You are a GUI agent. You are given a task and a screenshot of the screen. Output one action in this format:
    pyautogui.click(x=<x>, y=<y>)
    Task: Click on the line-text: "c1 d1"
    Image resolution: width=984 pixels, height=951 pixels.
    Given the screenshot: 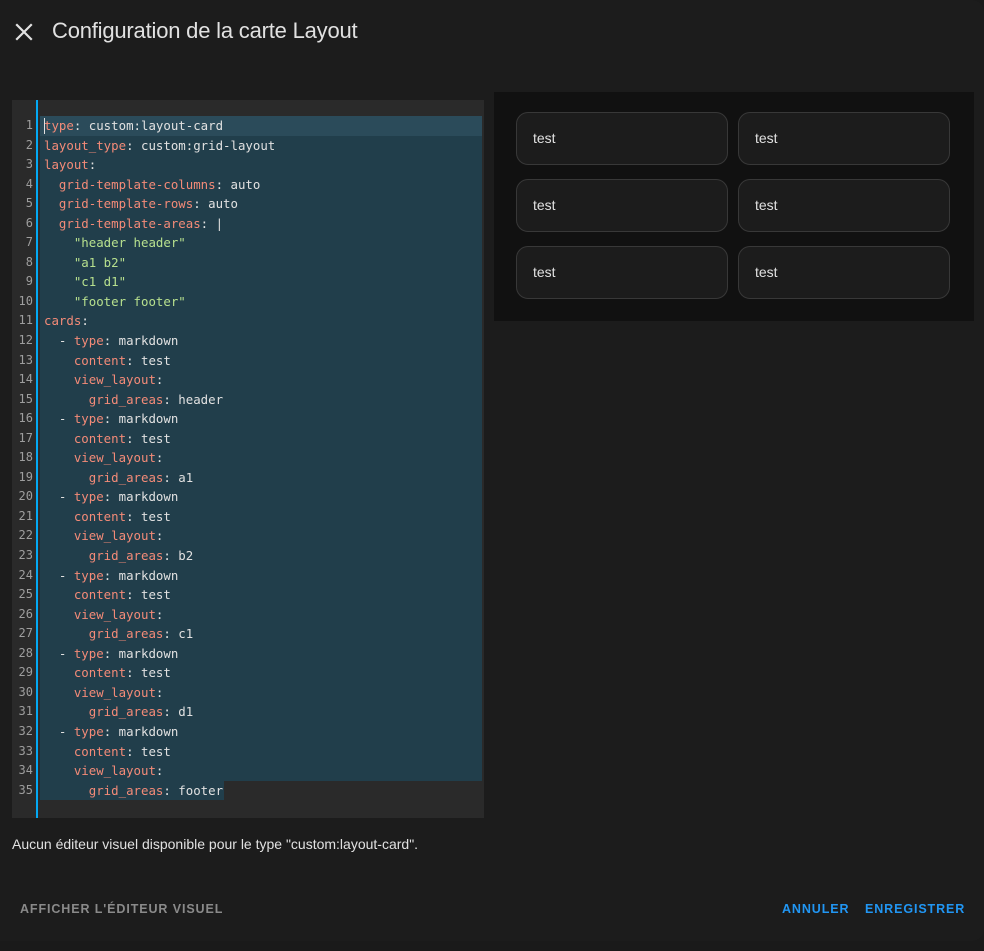 What is the action you would take?
    pyautogui.click(x=261, y=282)
    